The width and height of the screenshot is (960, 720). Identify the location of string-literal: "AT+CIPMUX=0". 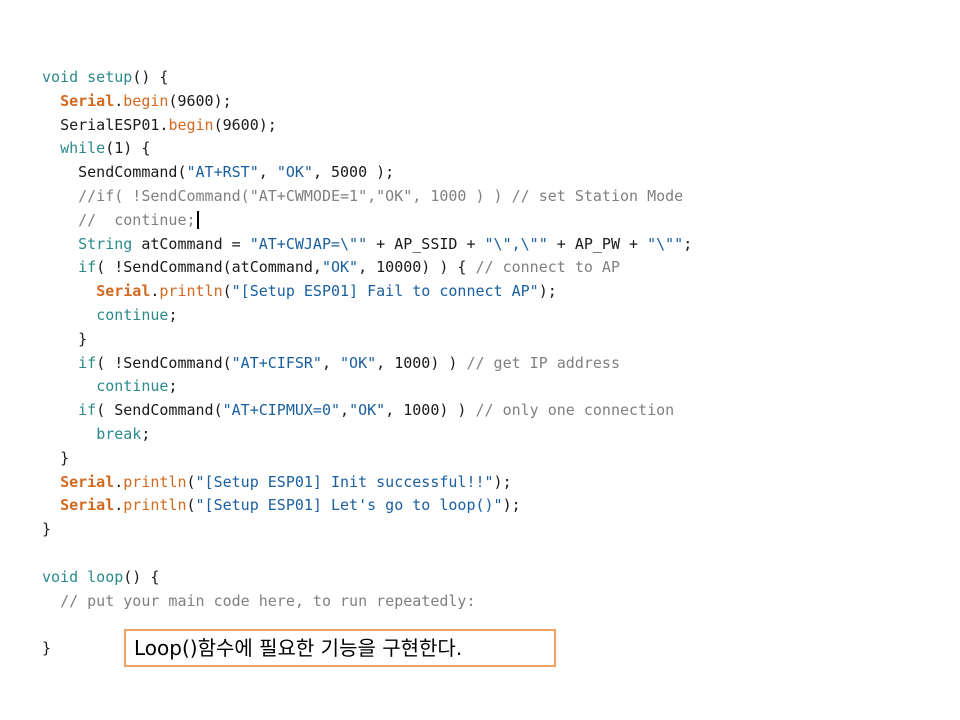
(281, 410).